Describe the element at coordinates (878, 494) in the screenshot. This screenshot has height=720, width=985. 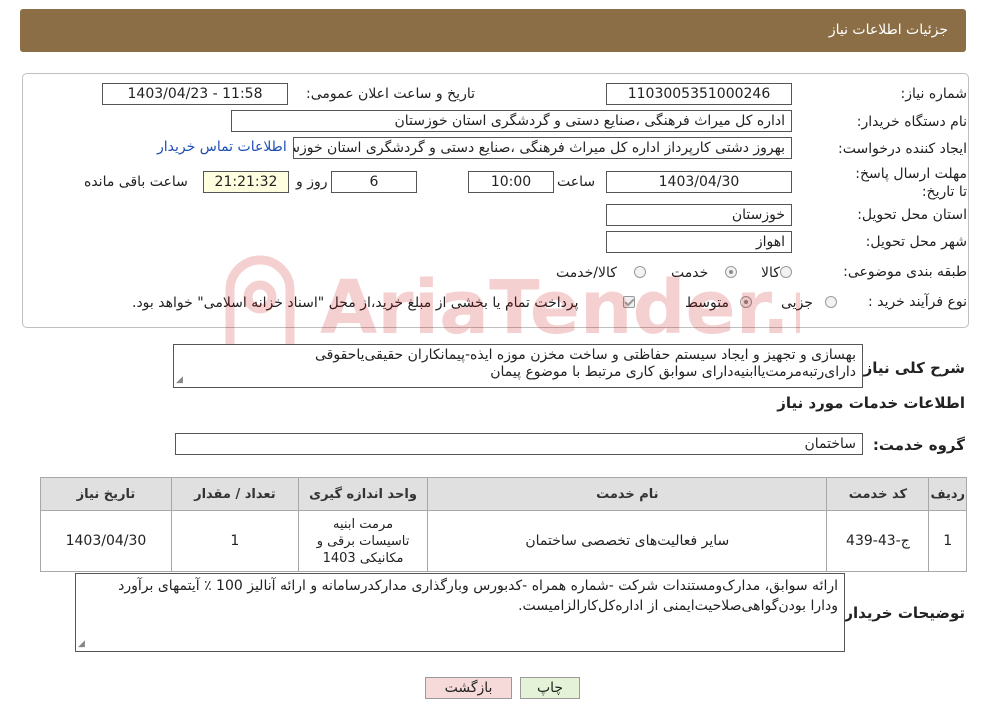
I see `col-code: کد خدمت` at that location.